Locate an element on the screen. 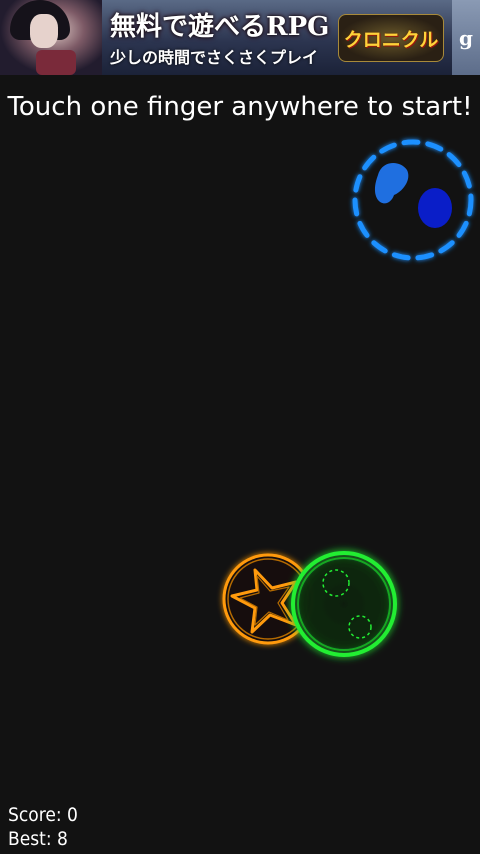  score-label: Score: 0 is located at coordinates (43, 815).